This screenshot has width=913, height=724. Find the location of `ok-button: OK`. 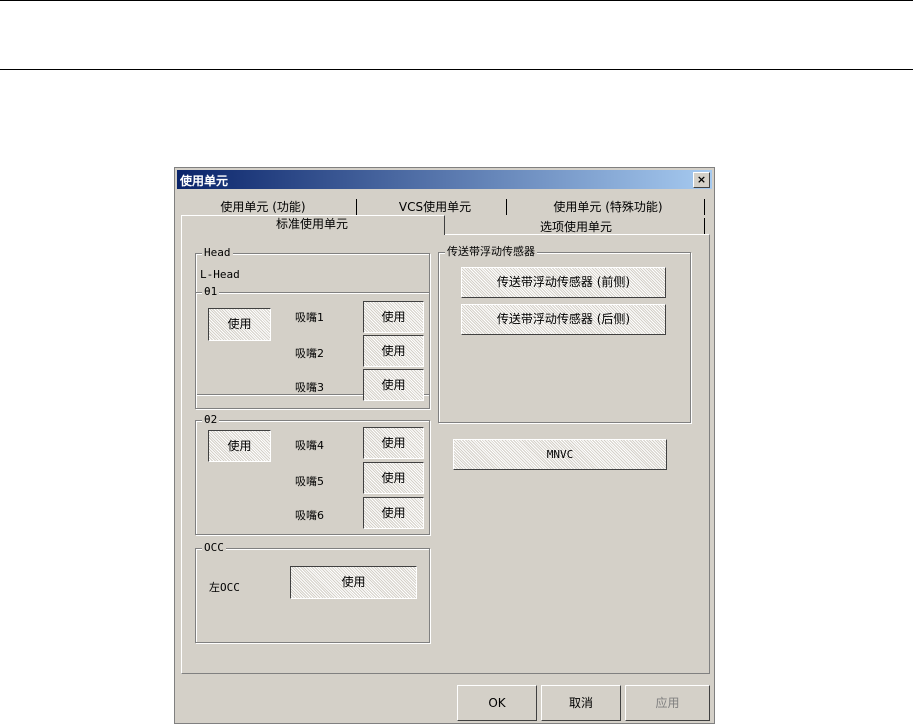

ok-button: OK is located at coordinates (497, 703).